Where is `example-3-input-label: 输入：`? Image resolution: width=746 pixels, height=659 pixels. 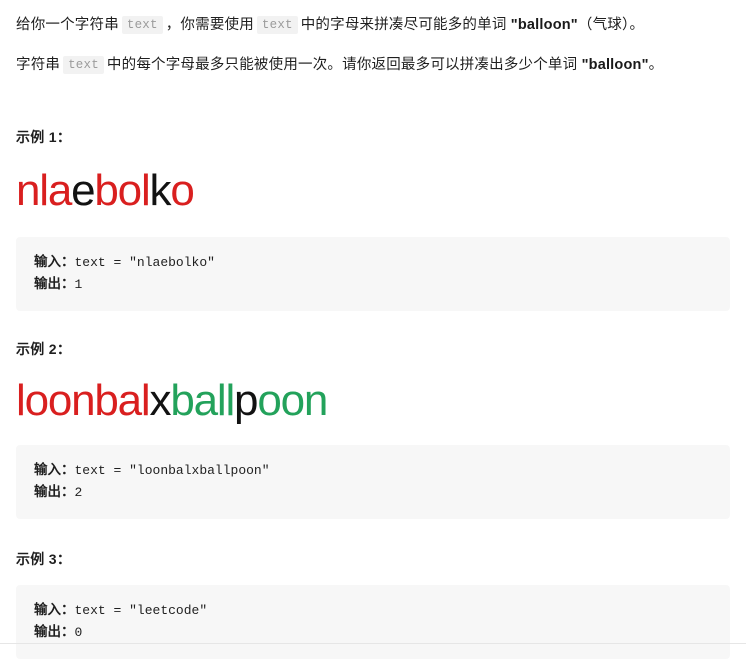
example-3-input-label: 输入： is located at coordinates (54, 610).